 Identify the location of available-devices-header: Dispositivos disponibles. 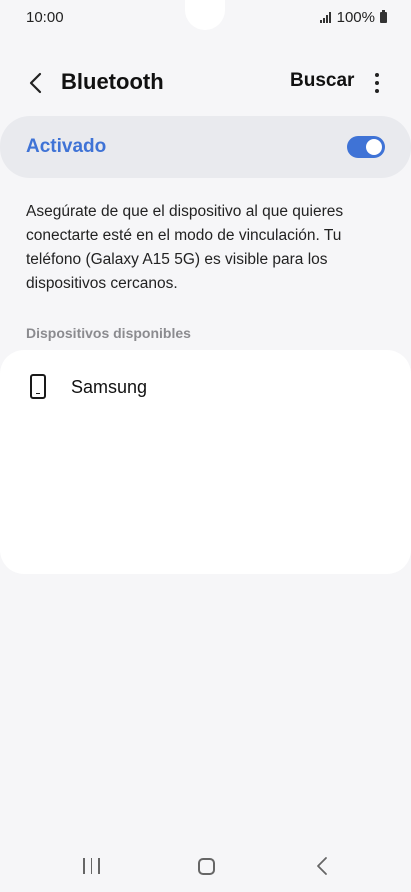
(108, 333).